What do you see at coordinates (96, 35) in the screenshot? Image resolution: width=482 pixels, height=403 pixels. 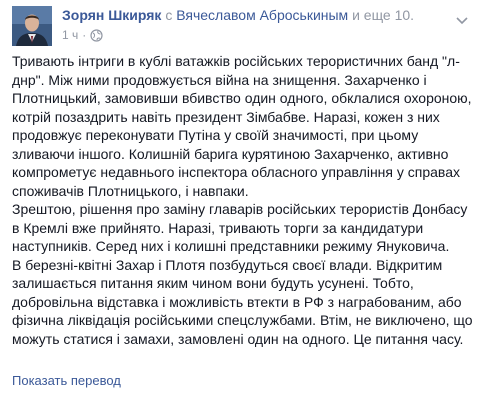 I see `globe-icon` at bounding box center [96, 35].